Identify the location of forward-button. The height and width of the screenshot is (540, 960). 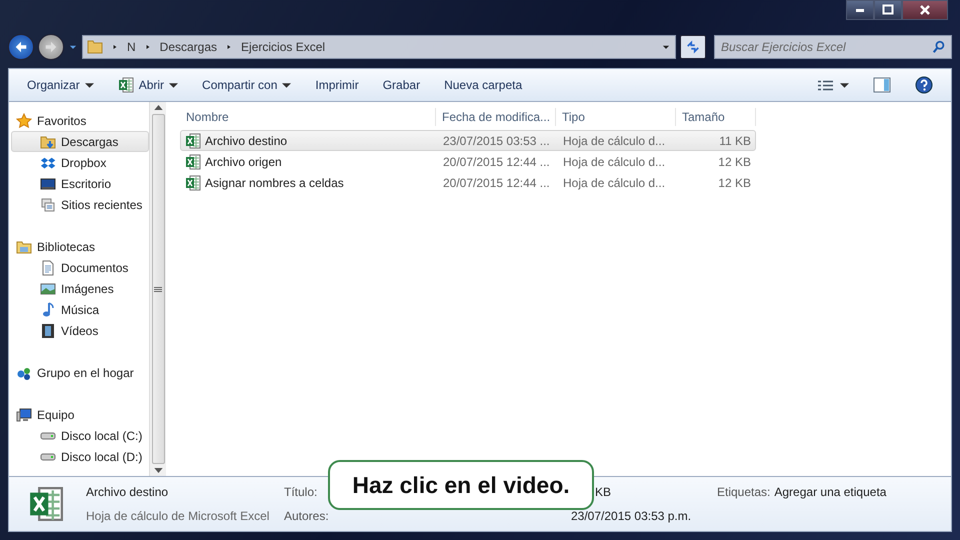
(51, 47).